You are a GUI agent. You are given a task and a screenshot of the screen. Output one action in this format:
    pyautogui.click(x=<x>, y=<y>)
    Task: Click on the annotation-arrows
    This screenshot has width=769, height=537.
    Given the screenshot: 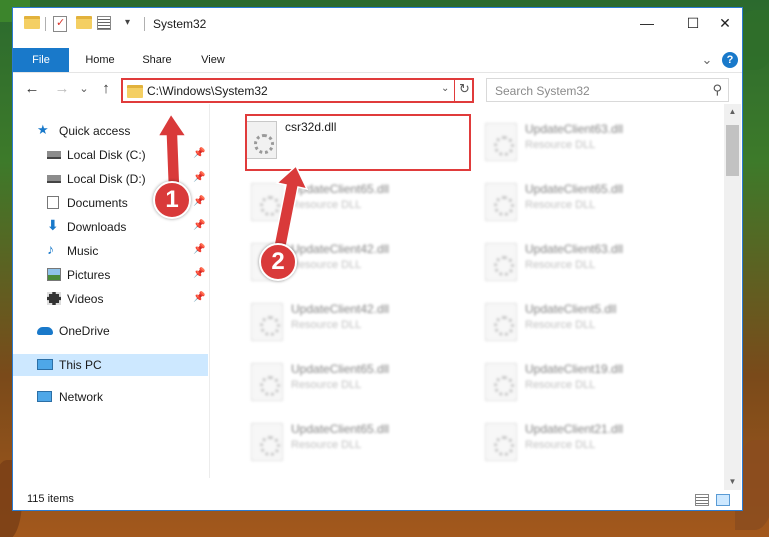 What is the action you would take?
    pyautogui.click(x=232, y=180)
    